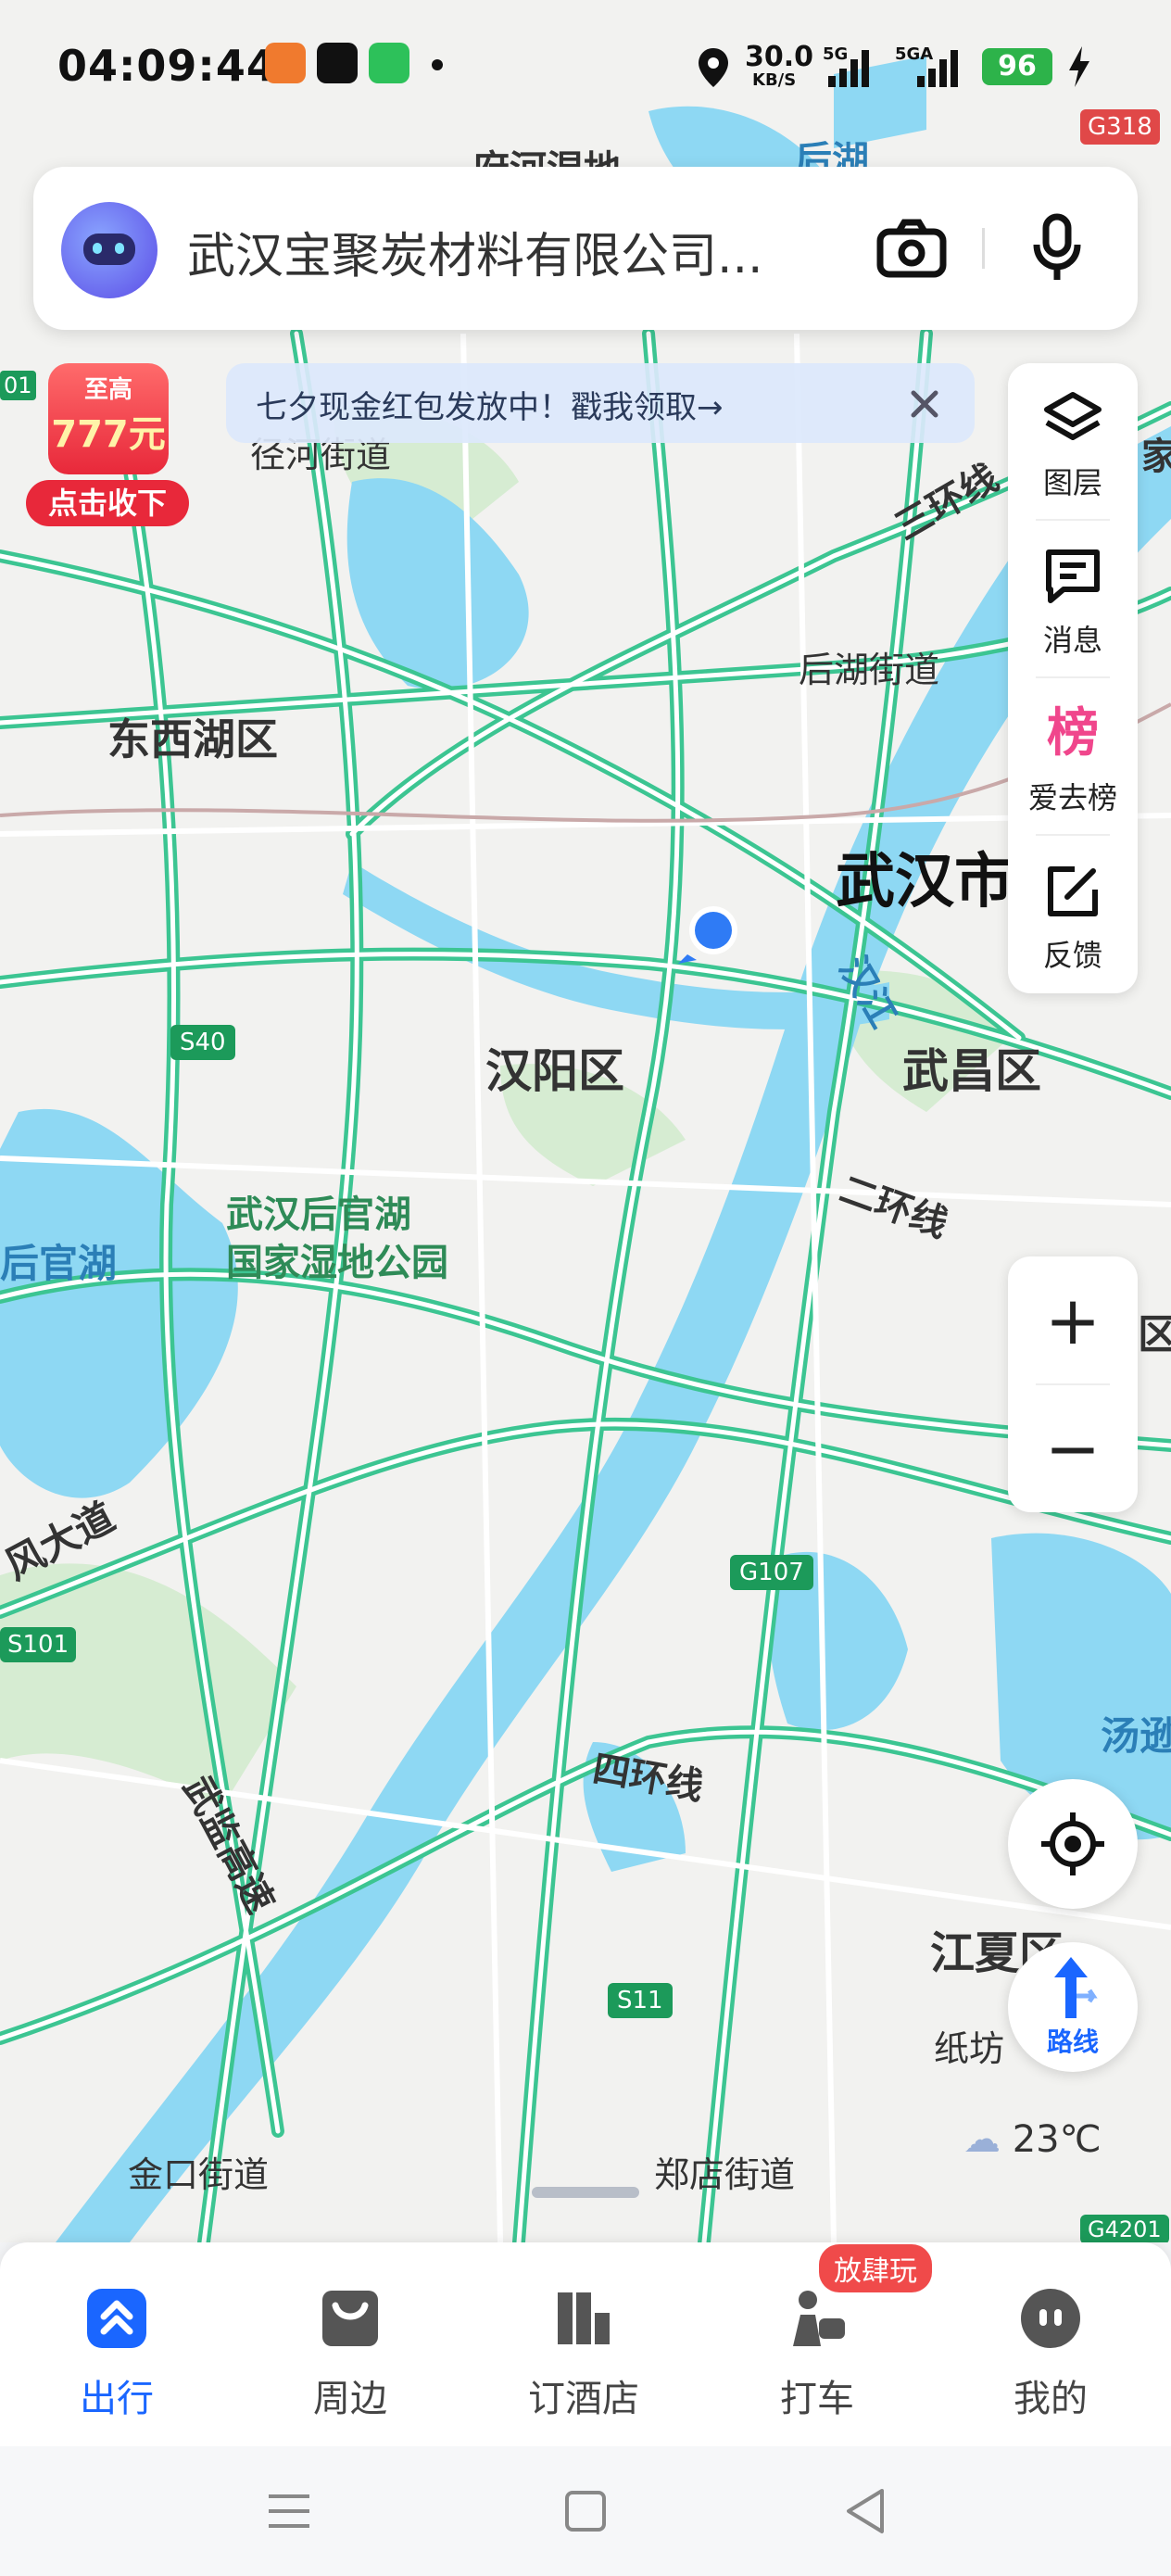 This screenshot has height=2576, width=1171. I want to click on tool-label: 图层, so click(1072, 483).